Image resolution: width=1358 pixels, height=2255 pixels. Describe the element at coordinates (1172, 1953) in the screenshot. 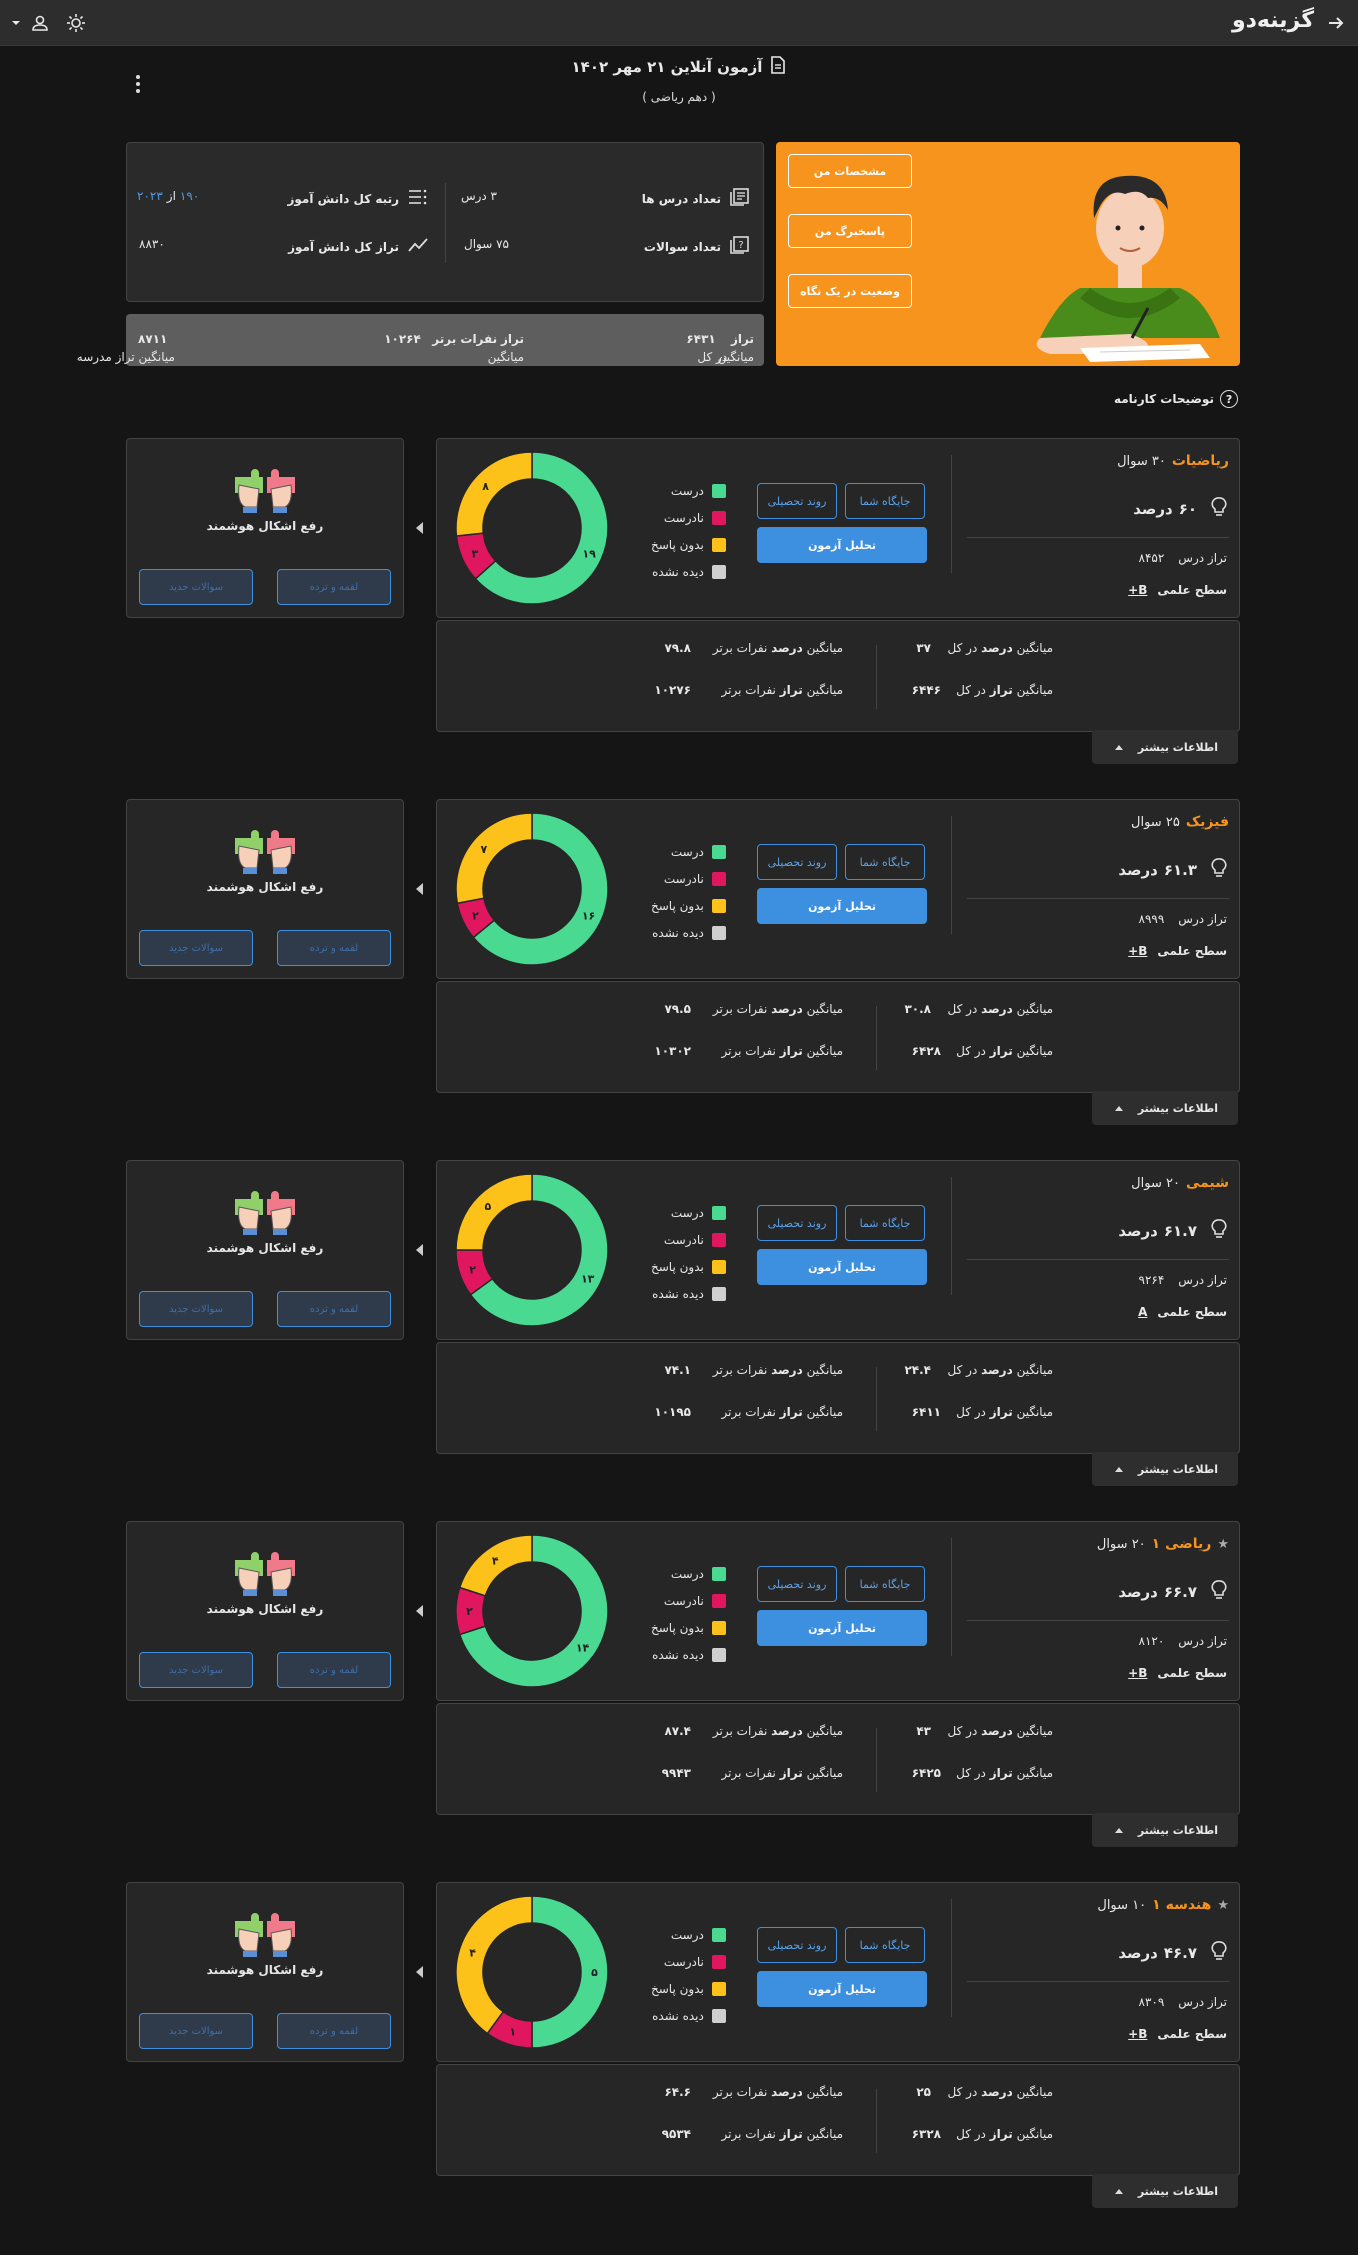

I see `subject-percent: ۴۶.۷ درصد` at that location.